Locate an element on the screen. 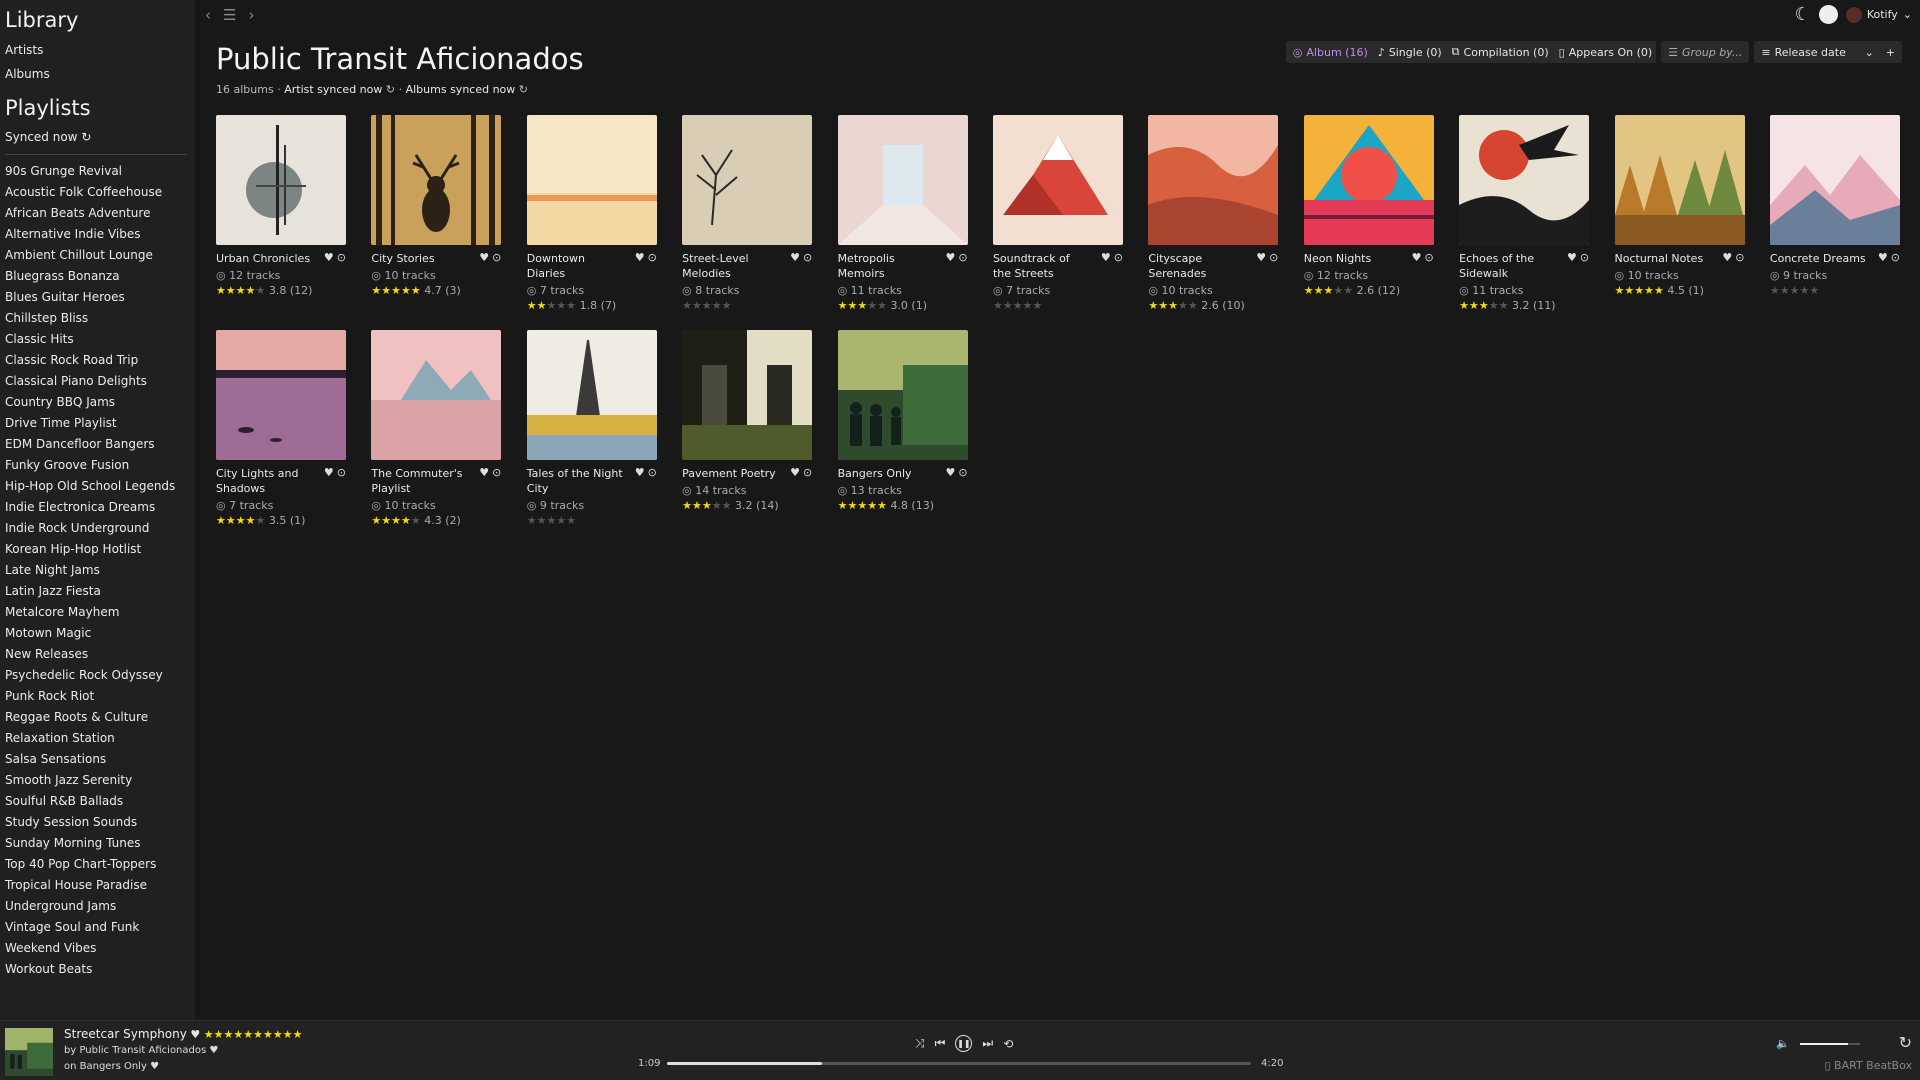 The width and height of the screenshot is (1920, 1080). sidebar-playlist-item: Drive Time Playlist is located at coordinates (97, 423).